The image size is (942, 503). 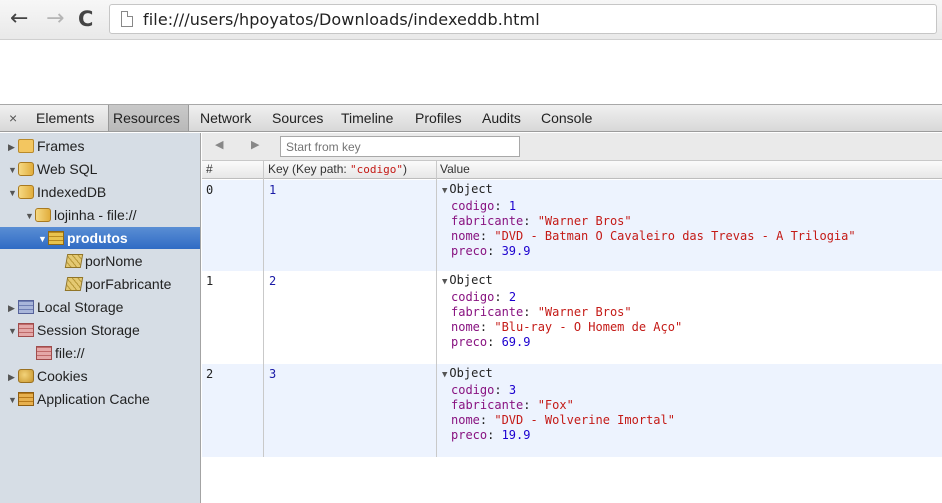 What do you see at coordinates (61, 146) in the screenshot?
I see `sidebar-item-label: Frames` at bounding box center [61, 146].